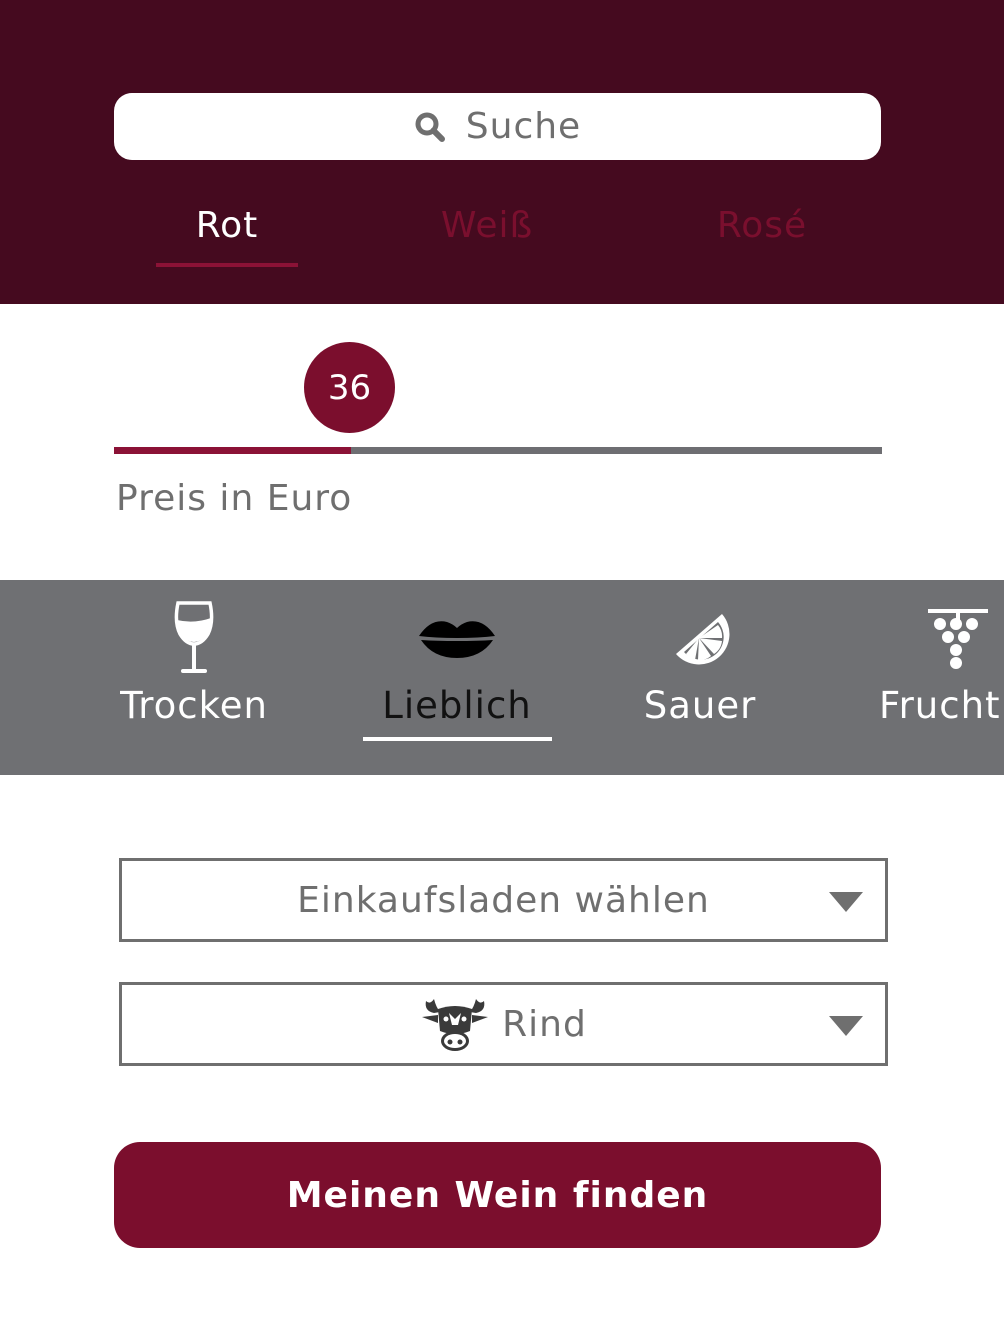 This screenshot has width=1004, height=1328. Describe the element at coordinates (194, 705) in the screenshot. I see `taste-label: Trocken` at that location.